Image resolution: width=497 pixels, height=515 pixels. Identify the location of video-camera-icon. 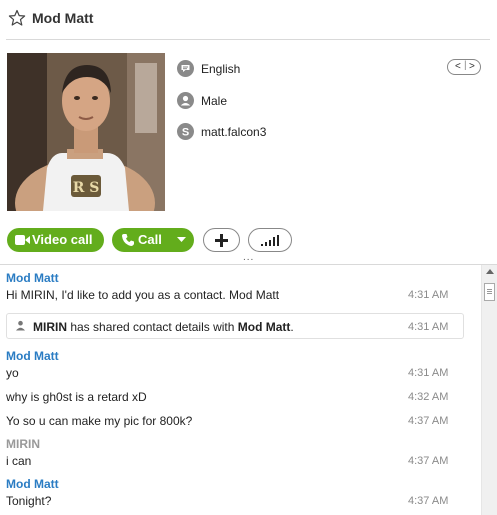
(22, 240).